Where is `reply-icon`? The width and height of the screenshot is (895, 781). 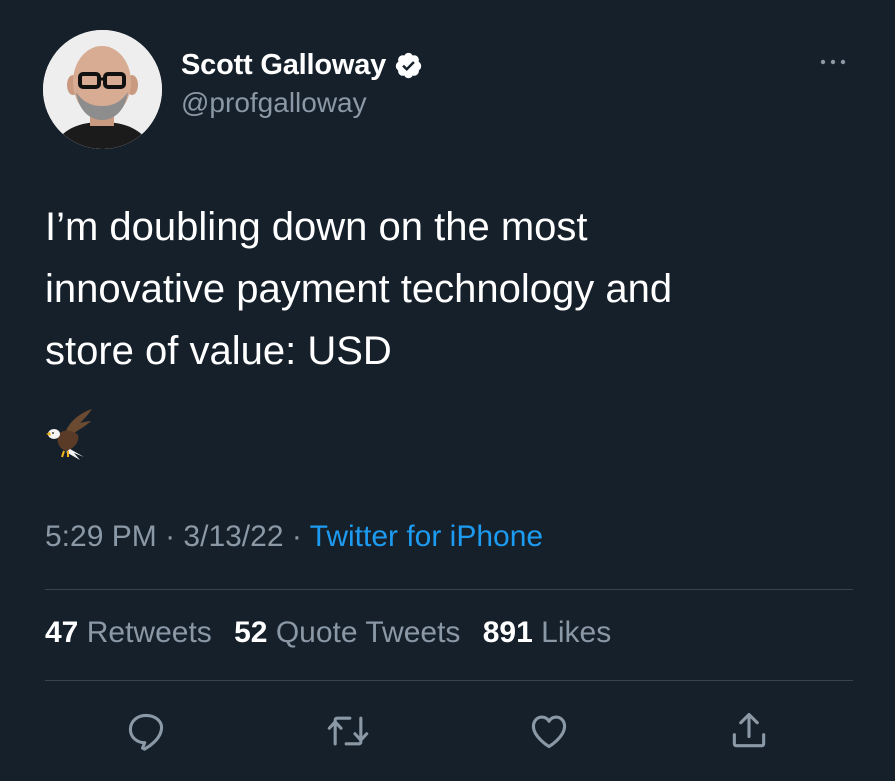 reply-icon is located at coordinates (146, 731).